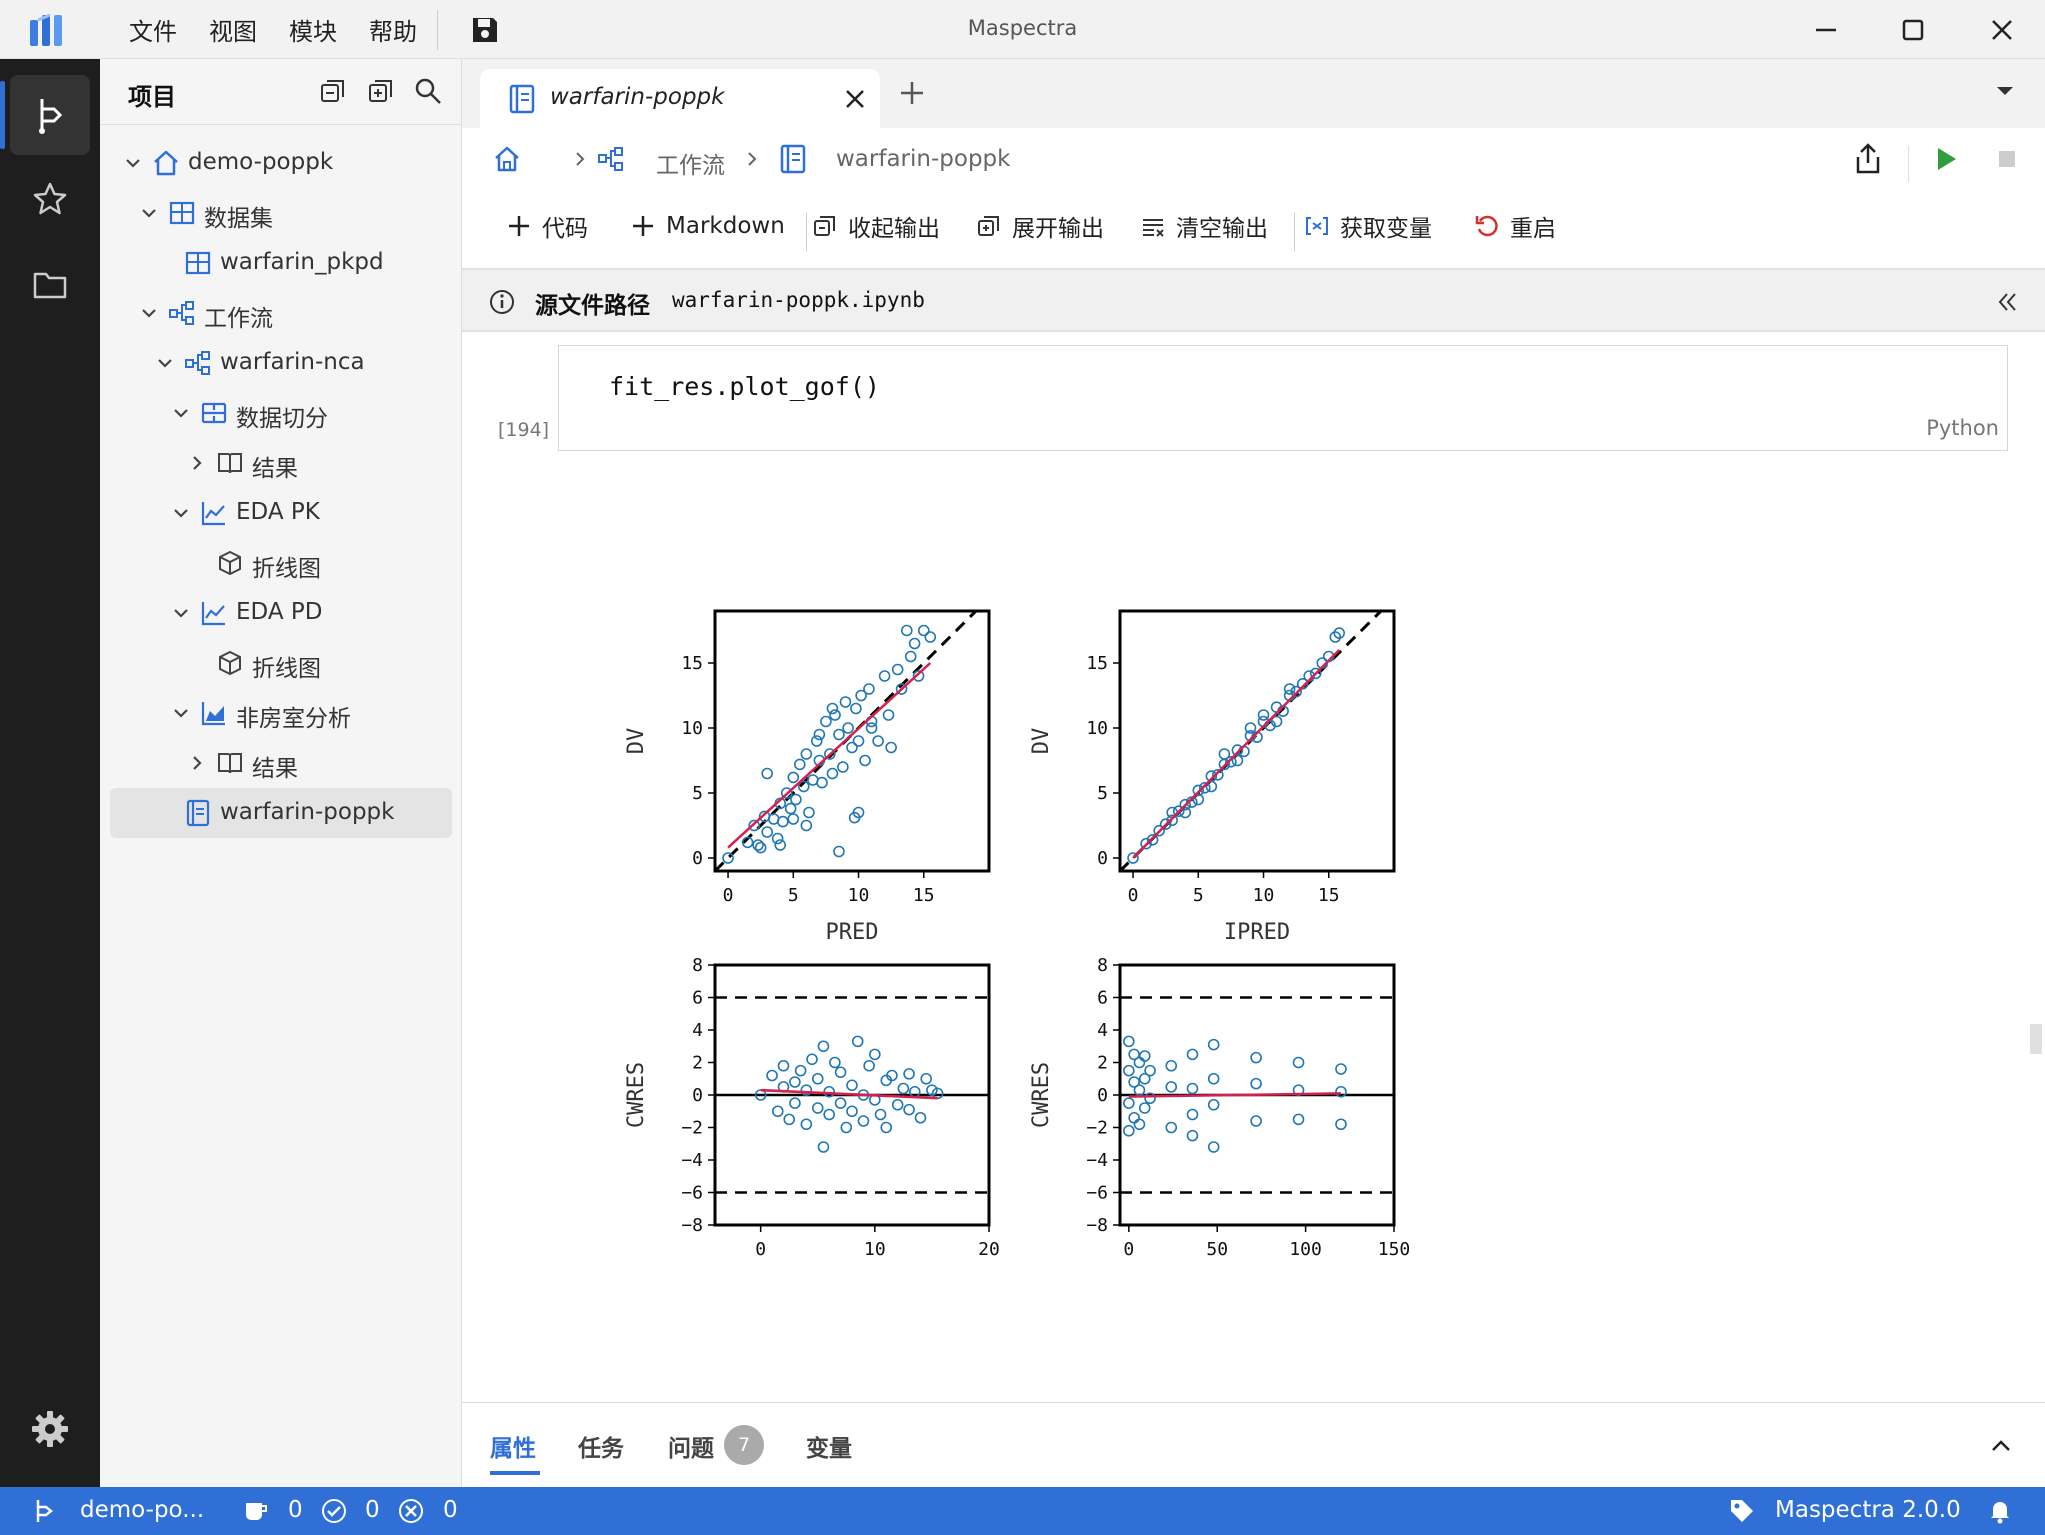 The image size is (2045, 1535). Describe the element at coordinates (45, 115) in the screenshot. I see `project-nav-button` at that location.